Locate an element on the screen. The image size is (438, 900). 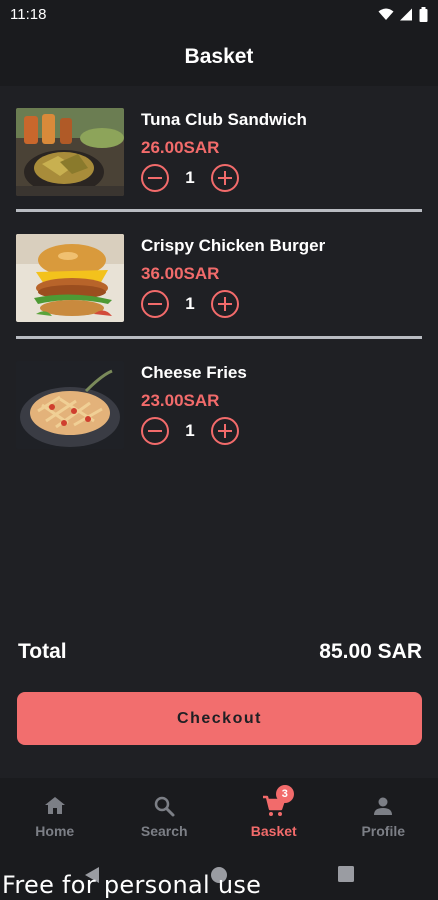
burger-photo is located at coordinates (70, 278).